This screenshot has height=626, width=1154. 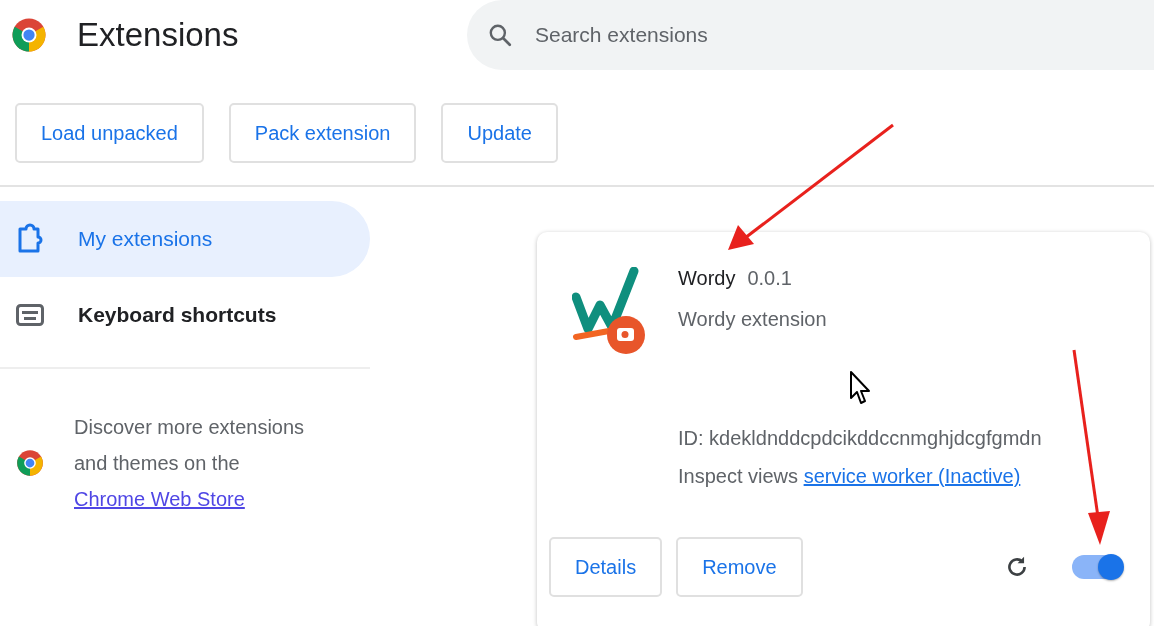 I want to click on extension-description: Wordy extension, so click(x=752, y=319).